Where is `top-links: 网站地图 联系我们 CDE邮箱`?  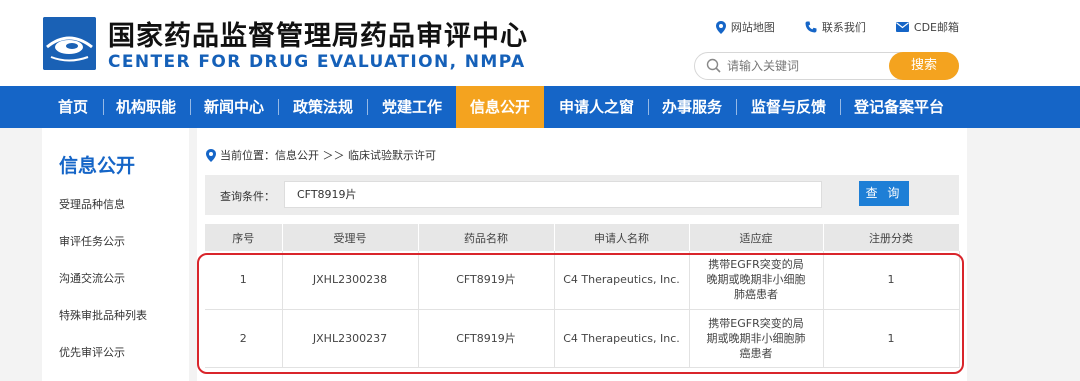 top-links: 网站地图 联系我们 CDE邮箱 is located at coordinates (837, 27).